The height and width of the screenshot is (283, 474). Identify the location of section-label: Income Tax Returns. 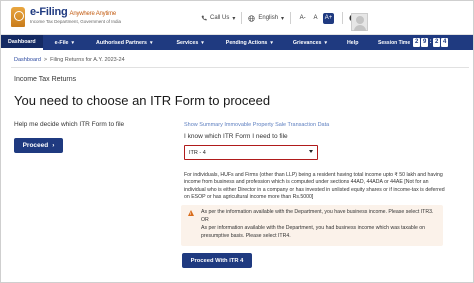
(45, 79).